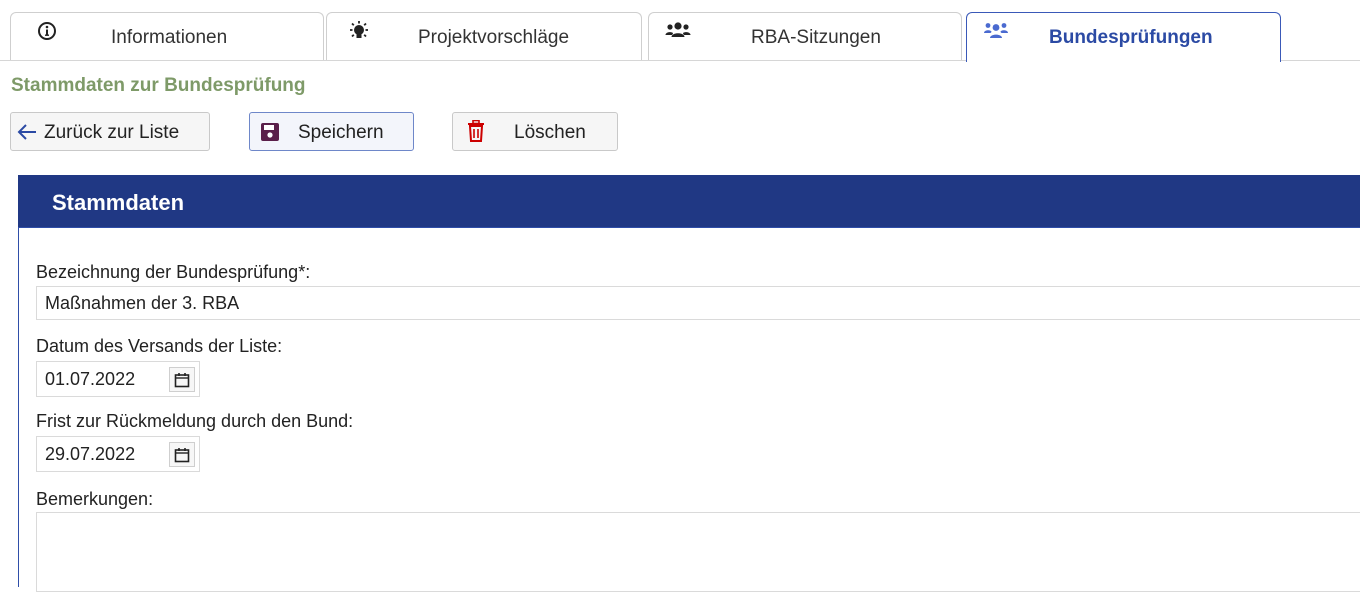 The width and height of the screenshot is (1360, 592). What do you see at coordinates (270, 132) in the screenshot?
I see `floppy-disk-icon` at bounding box center [270, 132].